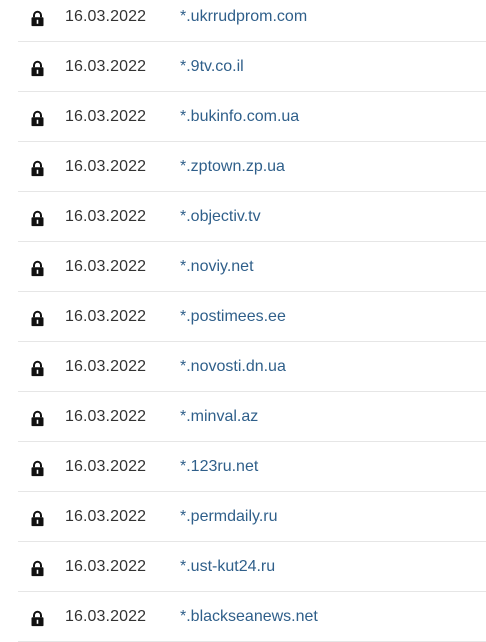  I want to click on list-item: 16.03.2022 *.noviy.net, so click(252, 267).